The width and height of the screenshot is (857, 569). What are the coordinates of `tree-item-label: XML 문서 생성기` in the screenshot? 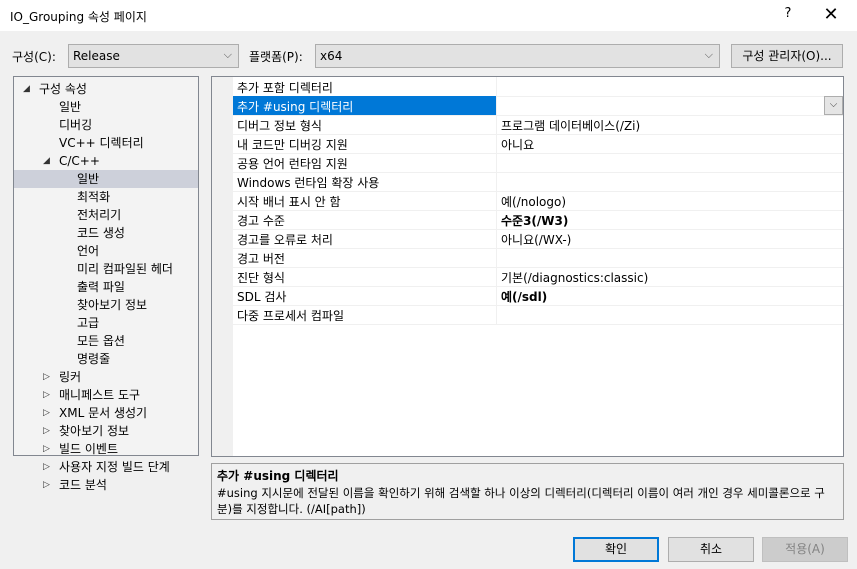 It's located at (103, 413).